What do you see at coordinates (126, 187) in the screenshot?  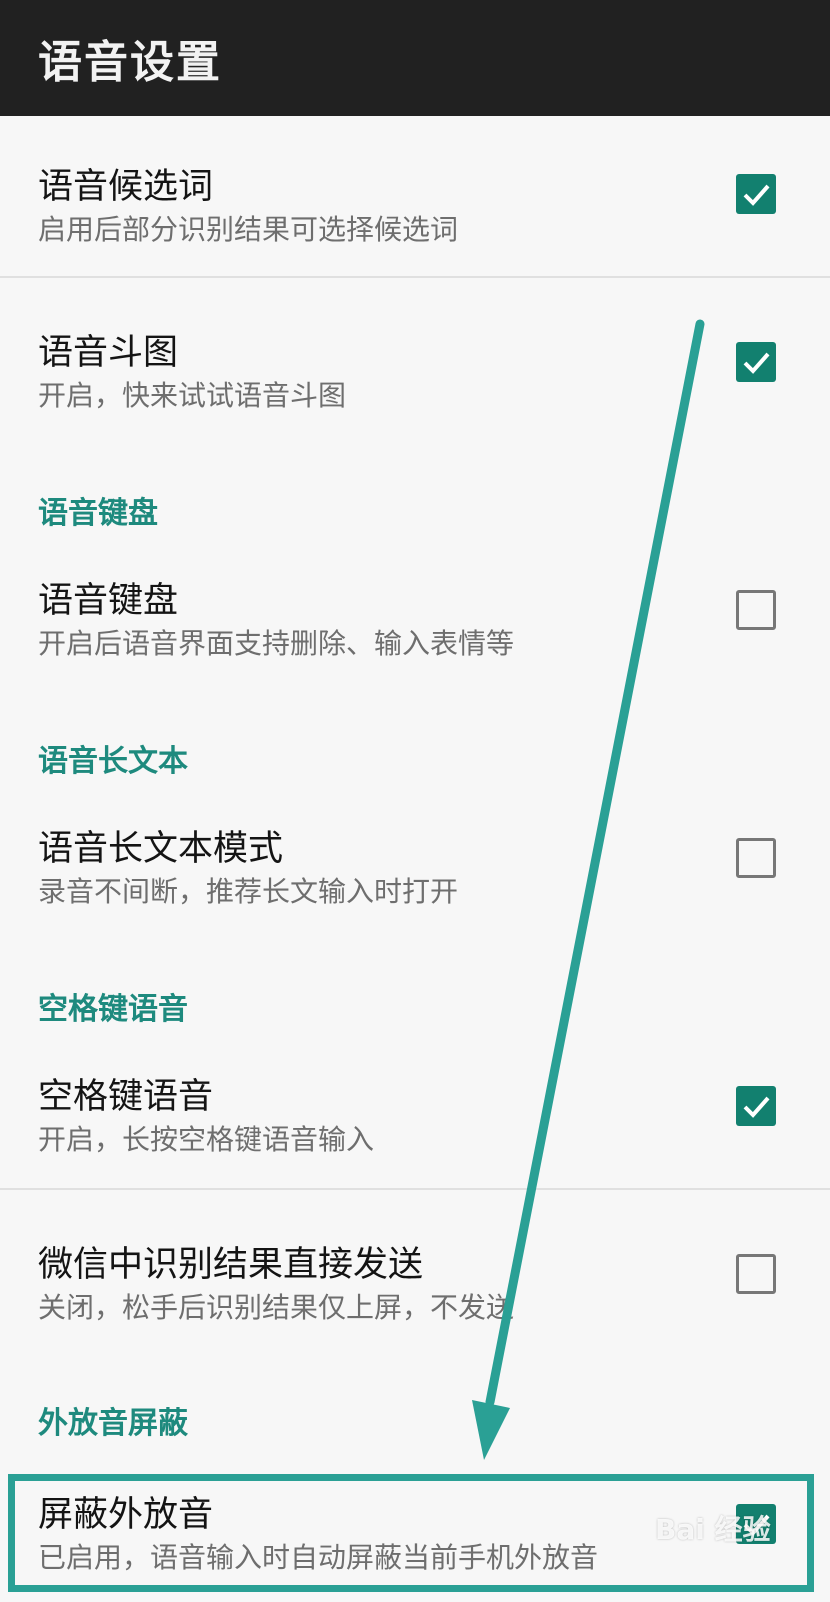 I see `setting-title: 语音候选词` at bounding box center [126, 187].